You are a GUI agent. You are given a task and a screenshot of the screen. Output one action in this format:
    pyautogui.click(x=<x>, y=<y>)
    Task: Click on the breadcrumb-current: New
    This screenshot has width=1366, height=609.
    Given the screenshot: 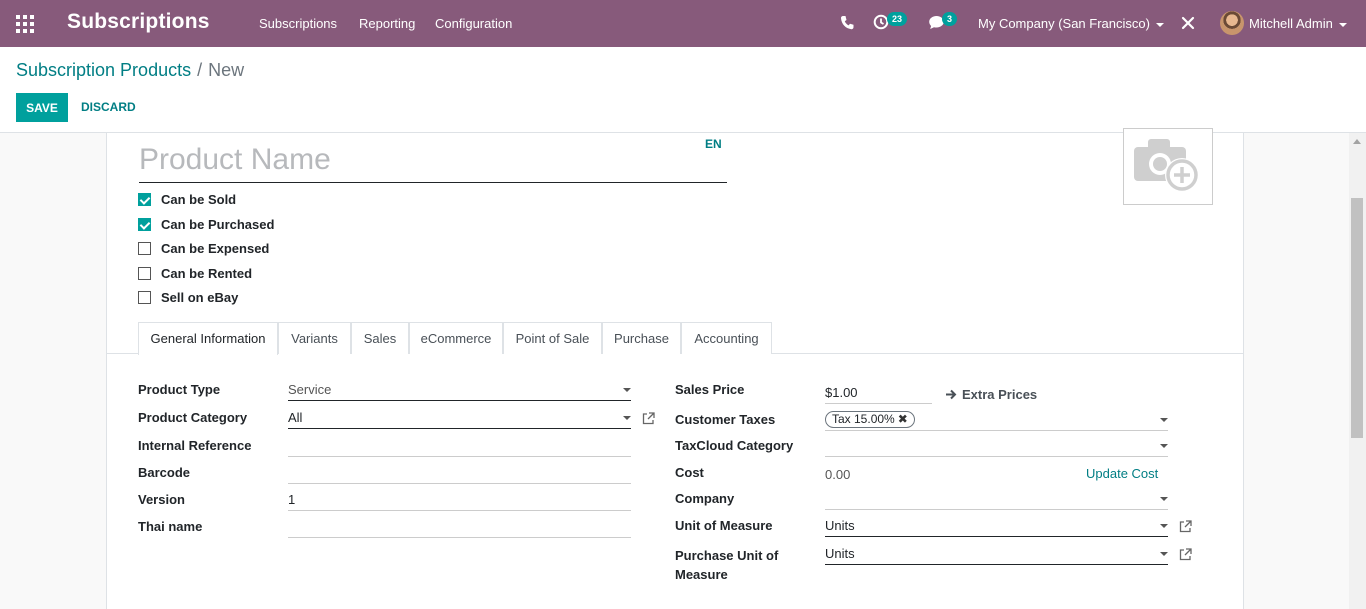 What is the action you would take?
    pyautogui.click(x=226, y=70)
    